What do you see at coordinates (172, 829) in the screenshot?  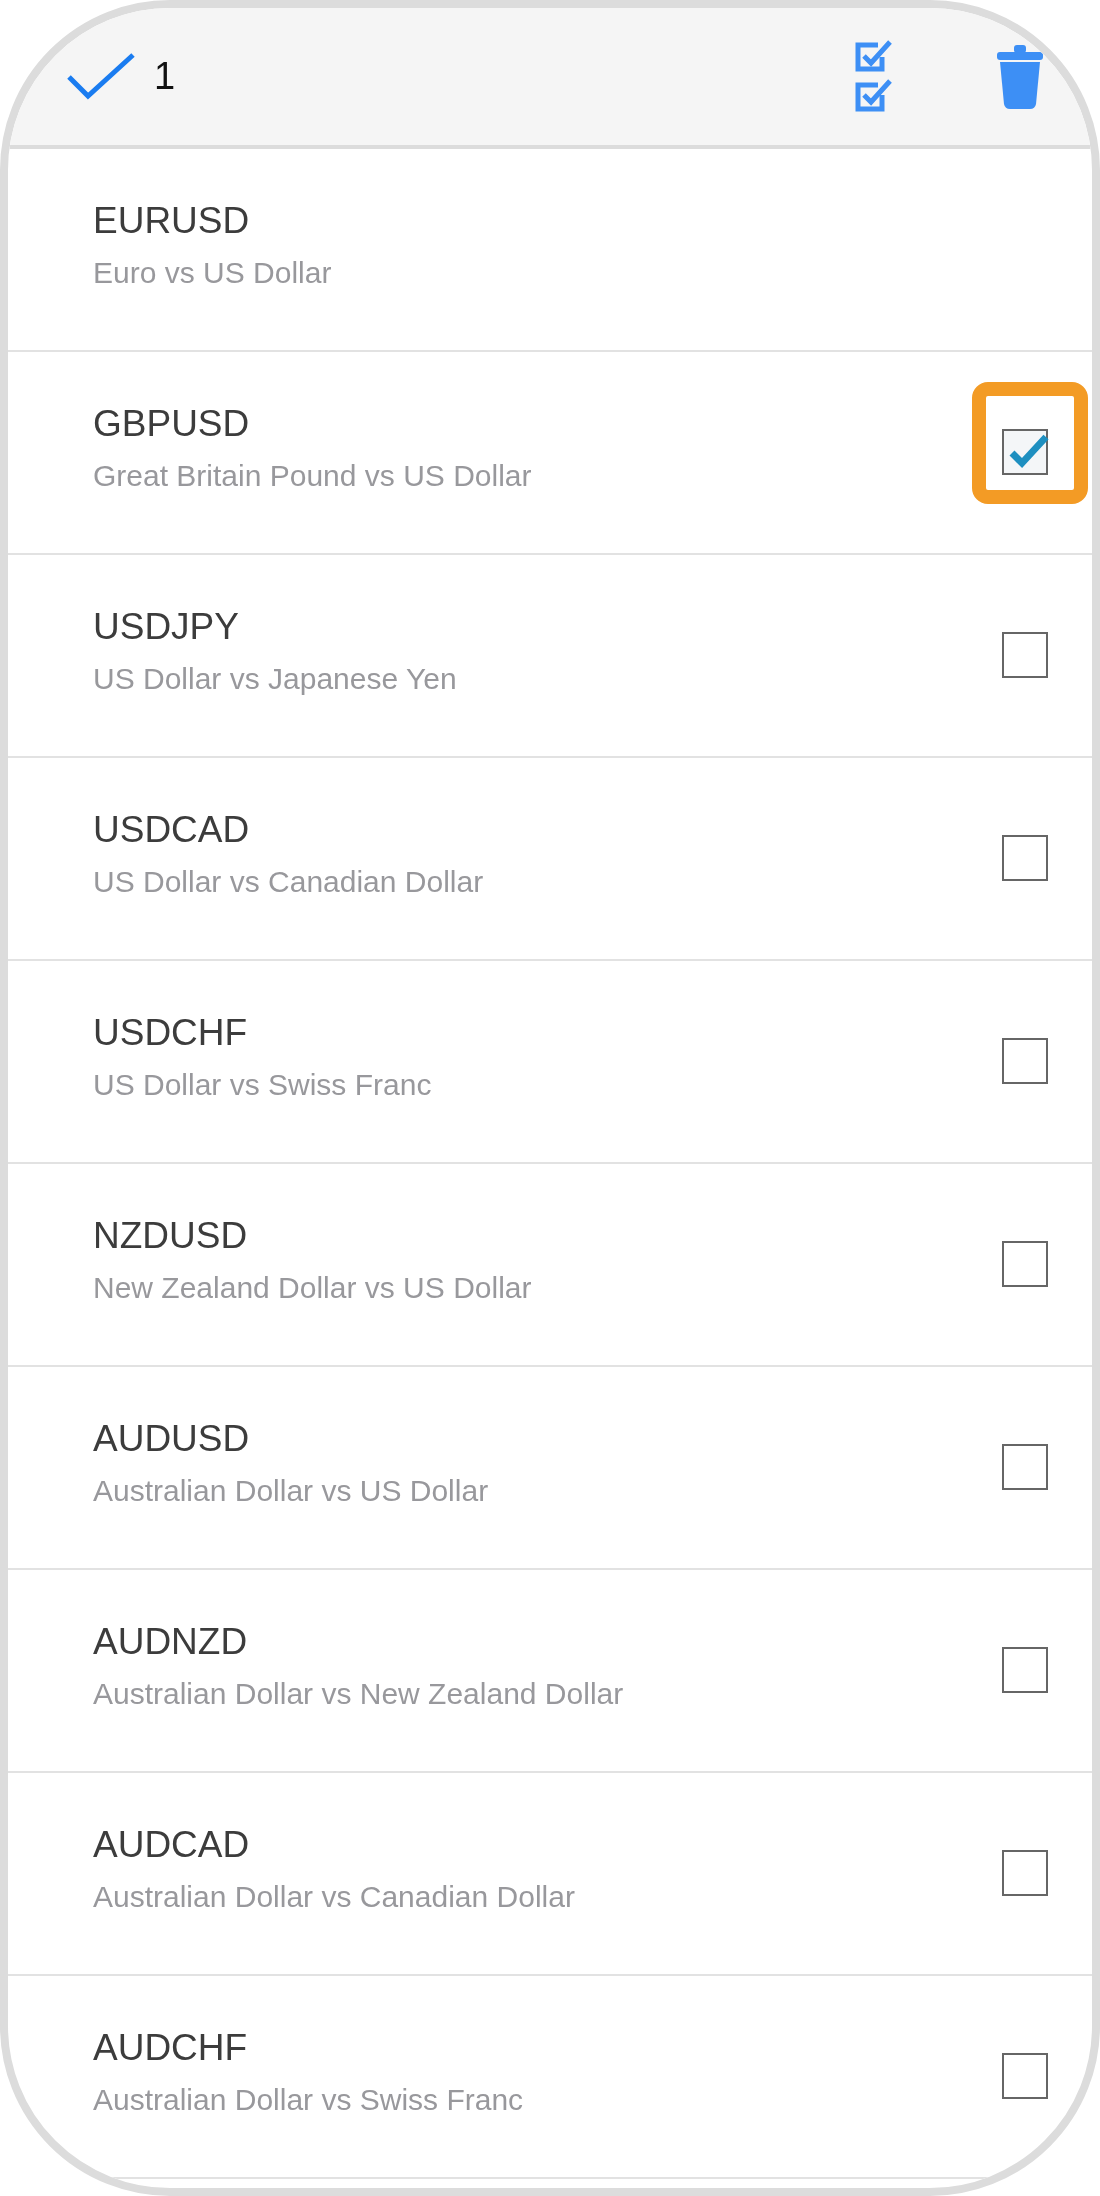 I see `symbol-name: USDCAD` at bounding box center [172, 829].